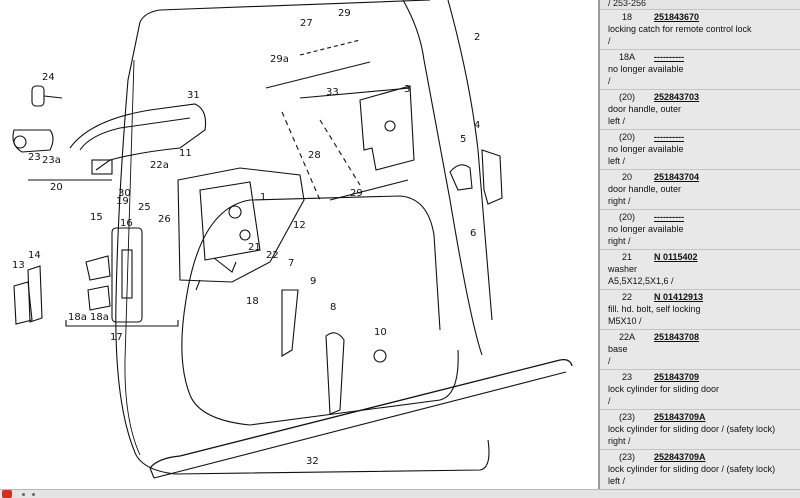 Image resolution: width=800 pixels, height=498 pixels. I want to click on callout-21: 21, so click(254, 247).